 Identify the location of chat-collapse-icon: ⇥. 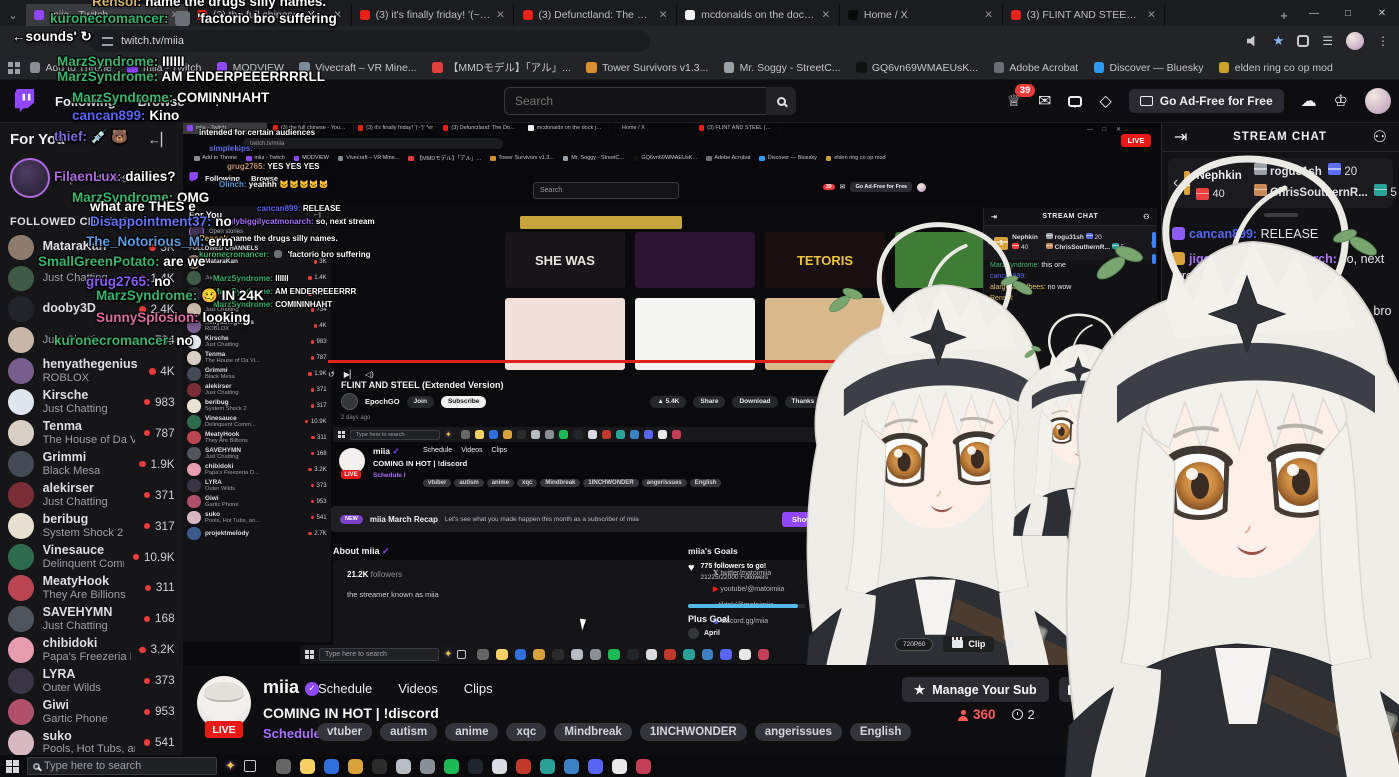
(1180, 137).